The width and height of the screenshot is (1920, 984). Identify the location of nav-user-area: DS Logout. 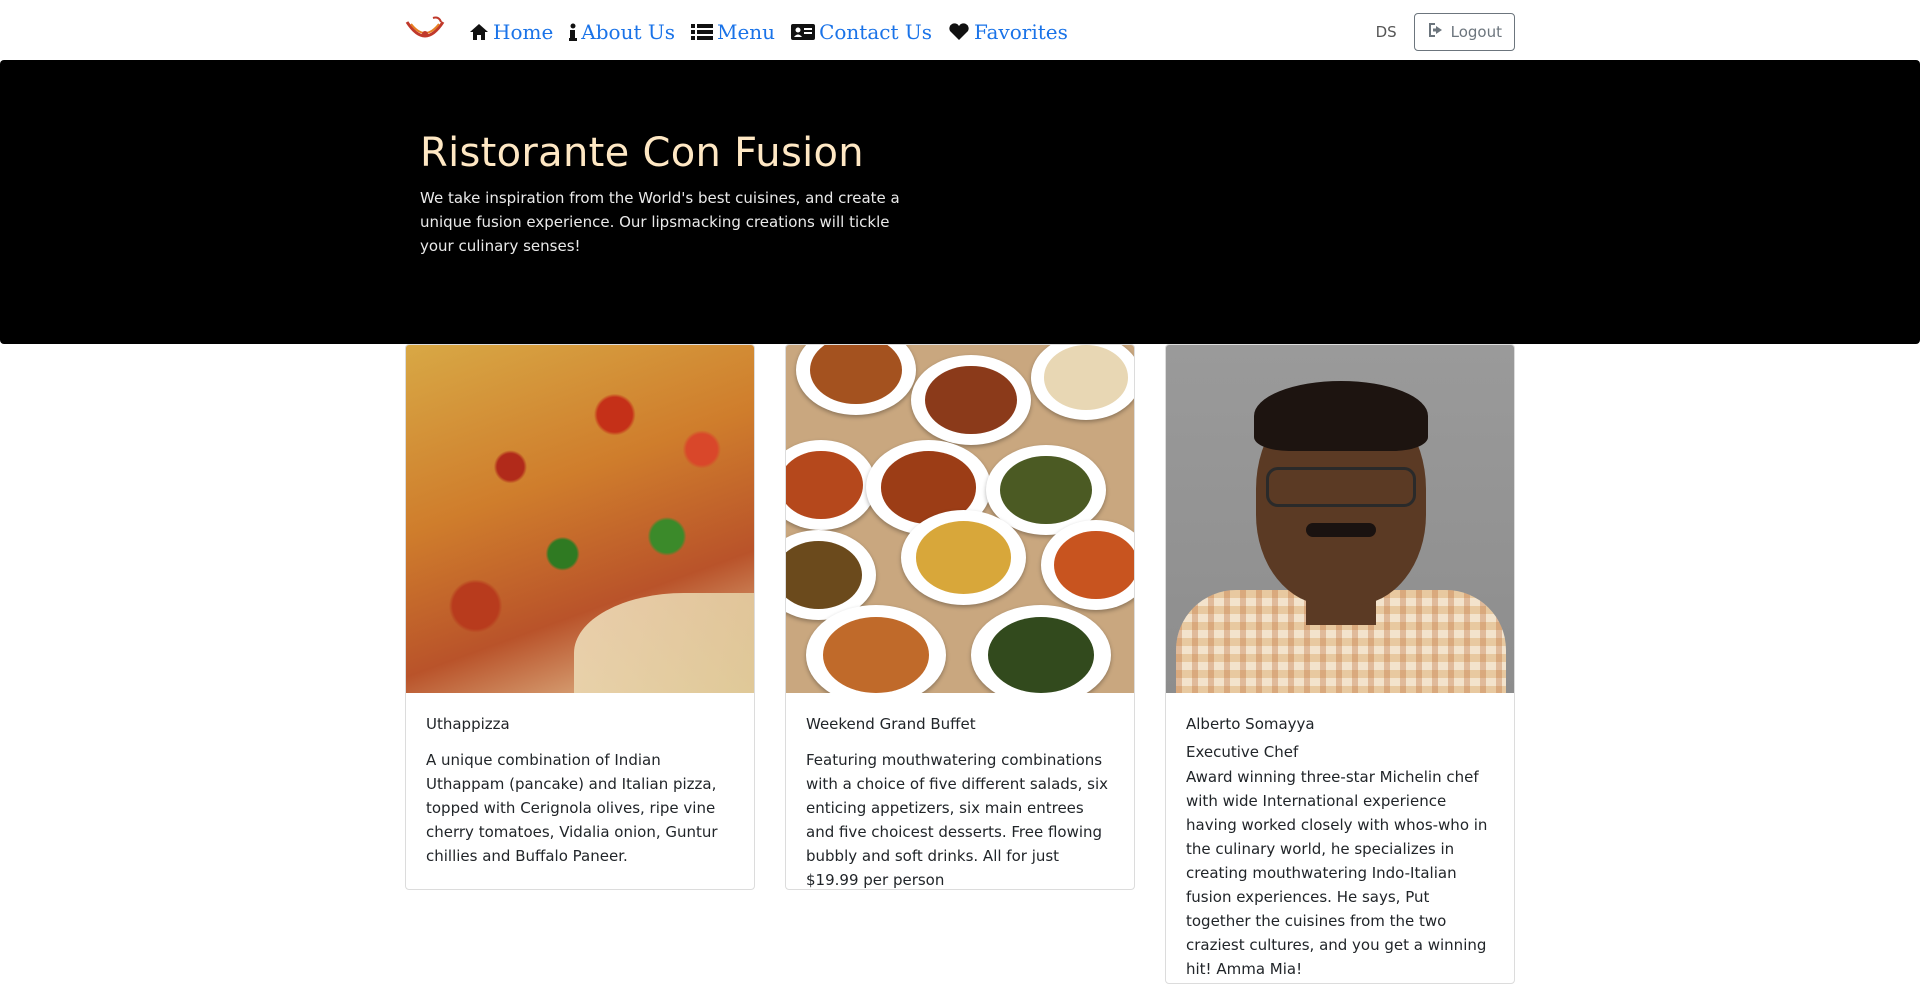
(1445, 32).